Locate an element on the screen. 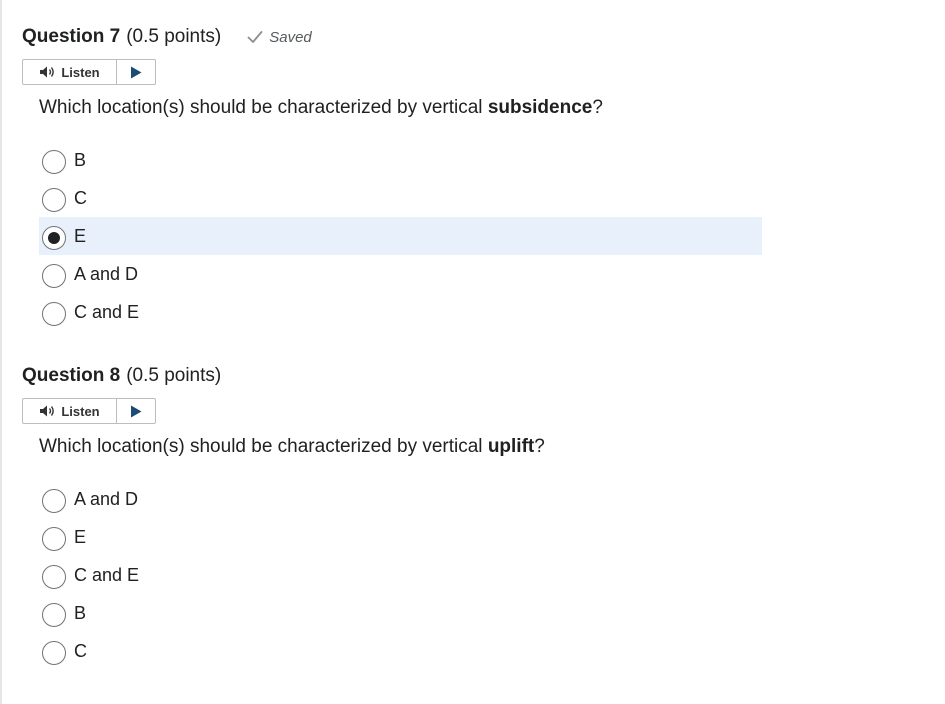 The image size is (945, 704). answer-option-selected: E is located at coordinates (400, 236).